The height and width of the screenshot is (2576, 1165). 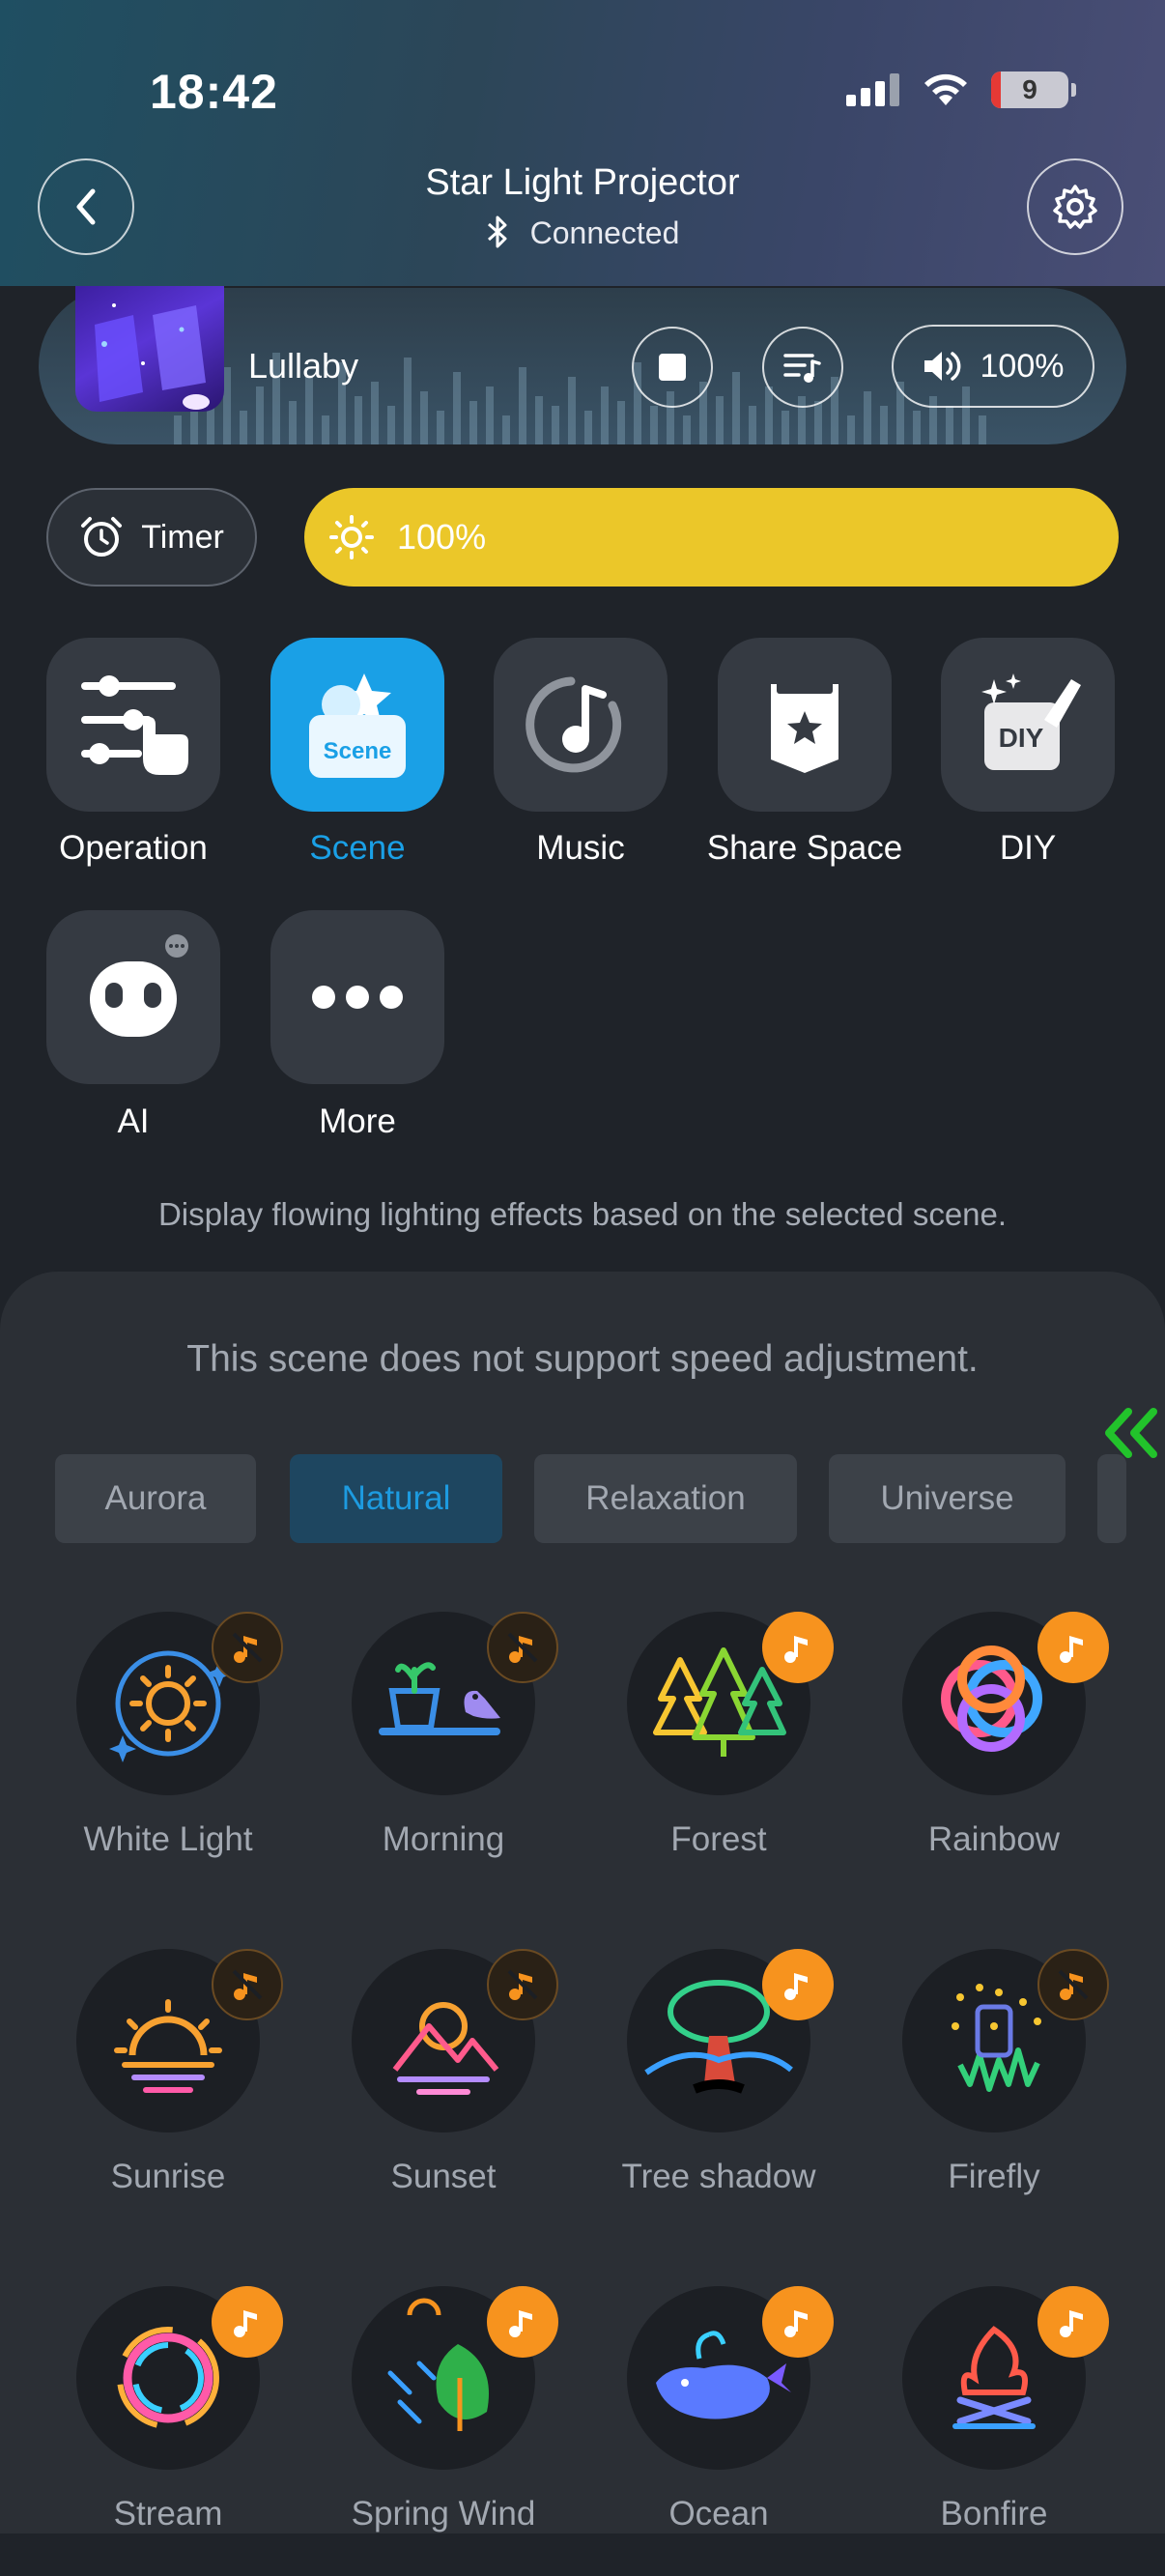 What do you see at coordinates (994, 2514) in the screenshot?
I see `scene-label: Bonfire` at bounding box center [994, 2514].